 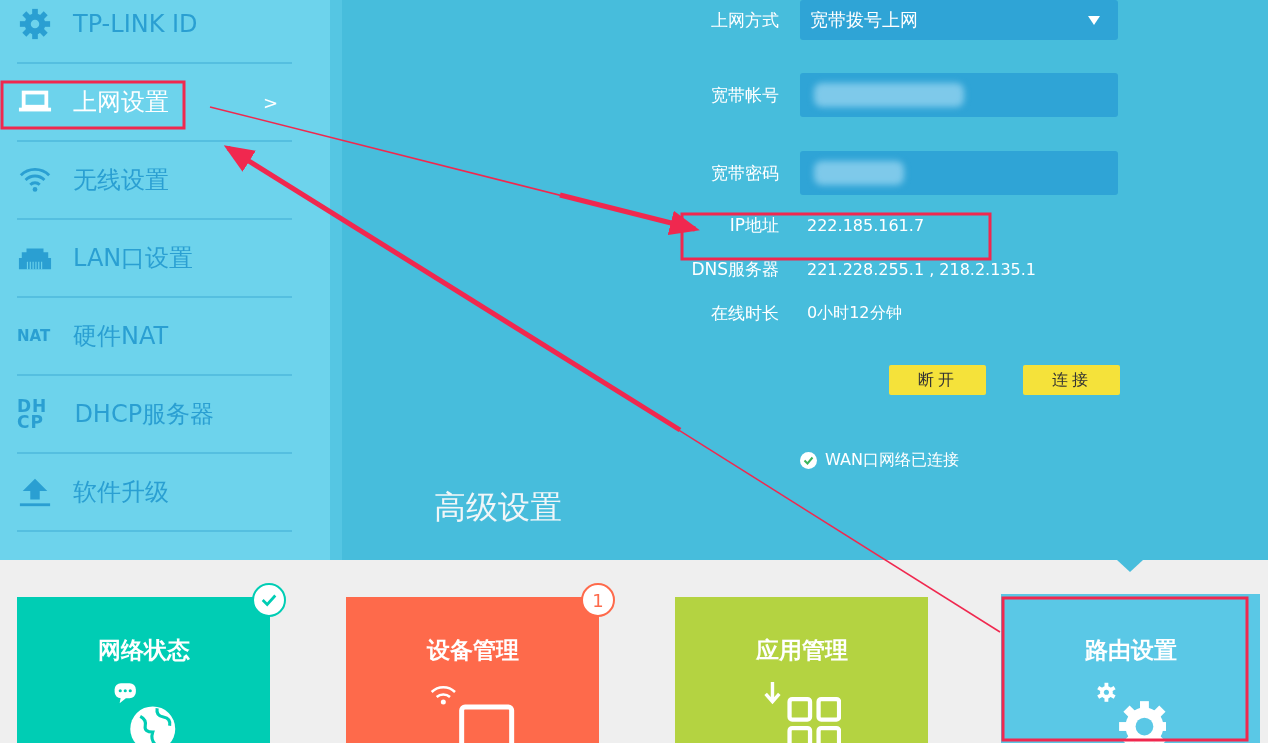 I want to click on sidebar-item: 软件升级, so click(x=154, y=493).